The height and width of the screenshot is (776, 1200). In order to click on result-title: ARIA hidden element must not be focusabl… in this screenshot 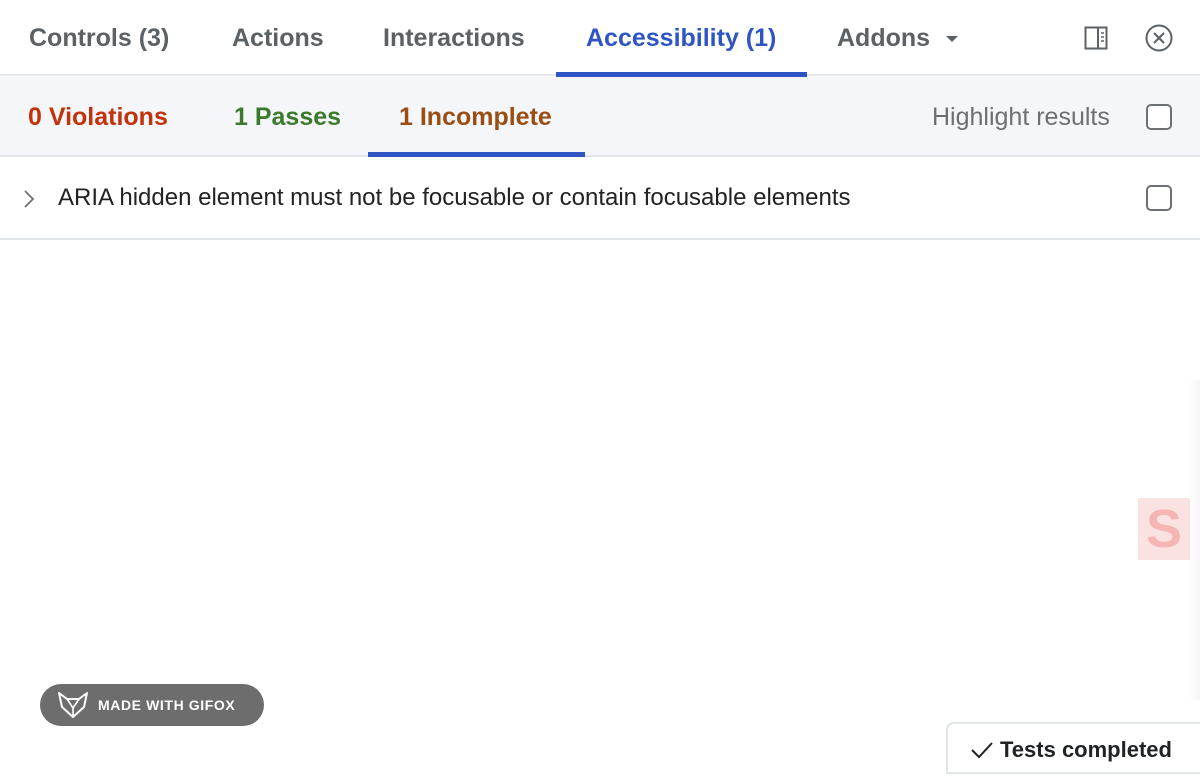, I will do `click(454, 197)`.